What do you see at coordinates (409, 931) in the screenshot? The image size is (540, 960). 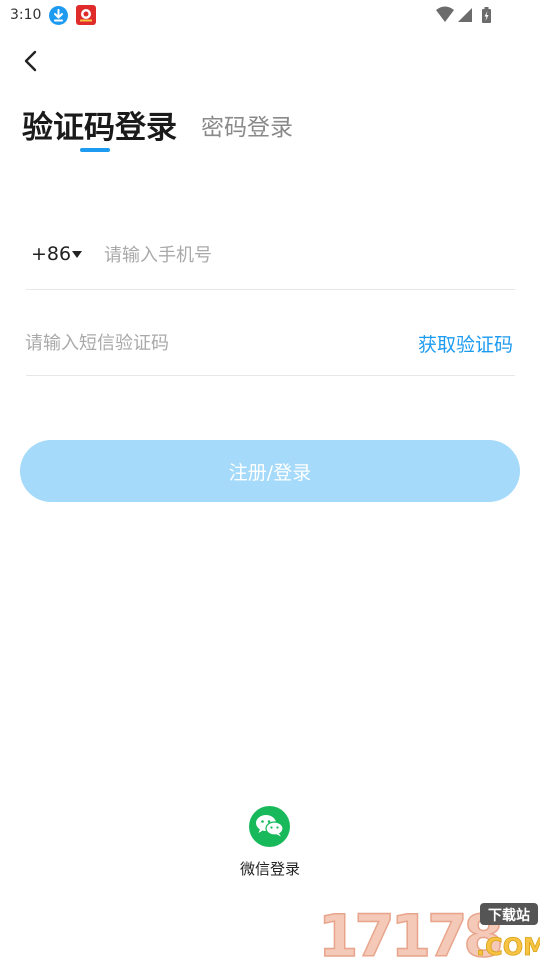 I see `svg-text: 17178` at bounding box center [409, 931].